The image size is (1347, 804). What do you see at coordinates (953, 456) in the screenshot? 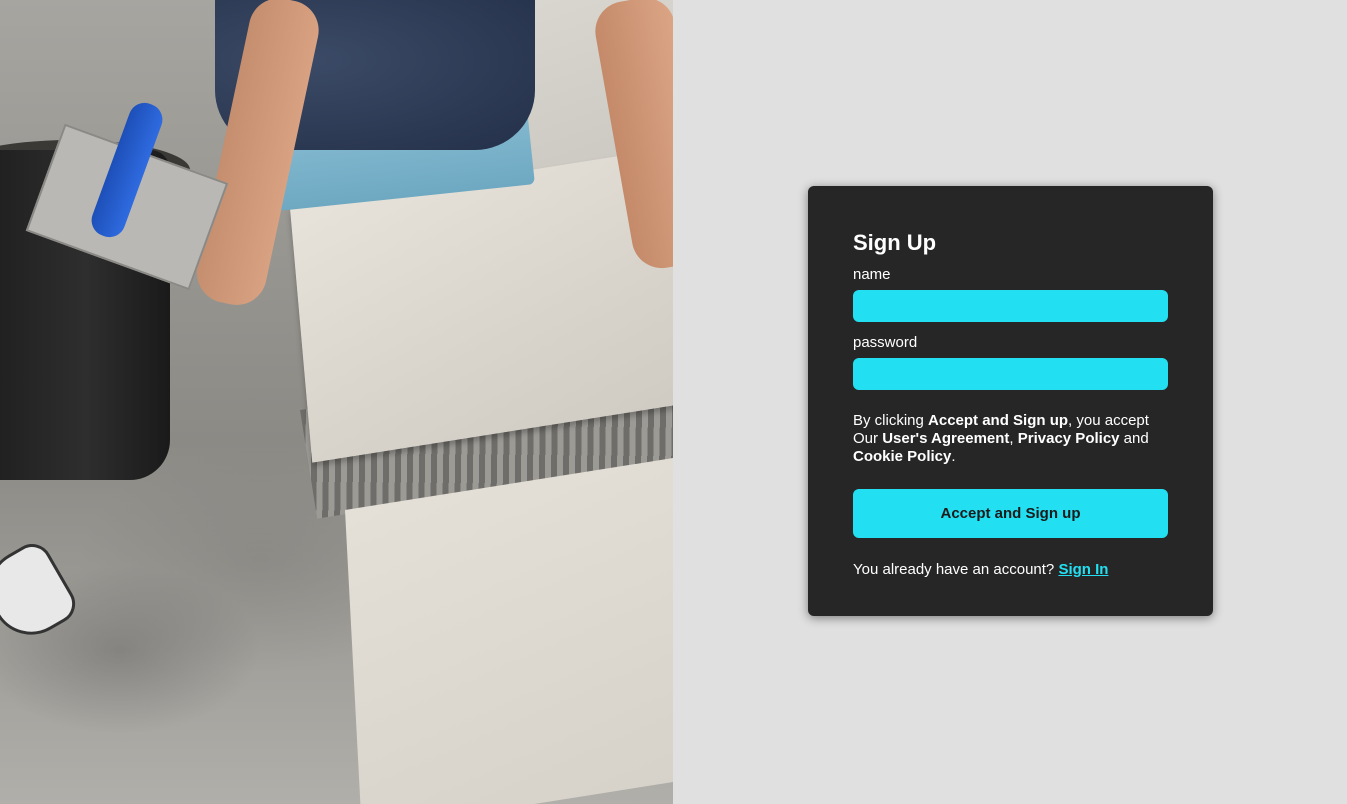
I see `terms-period: .` at bounding box center [953, 456].